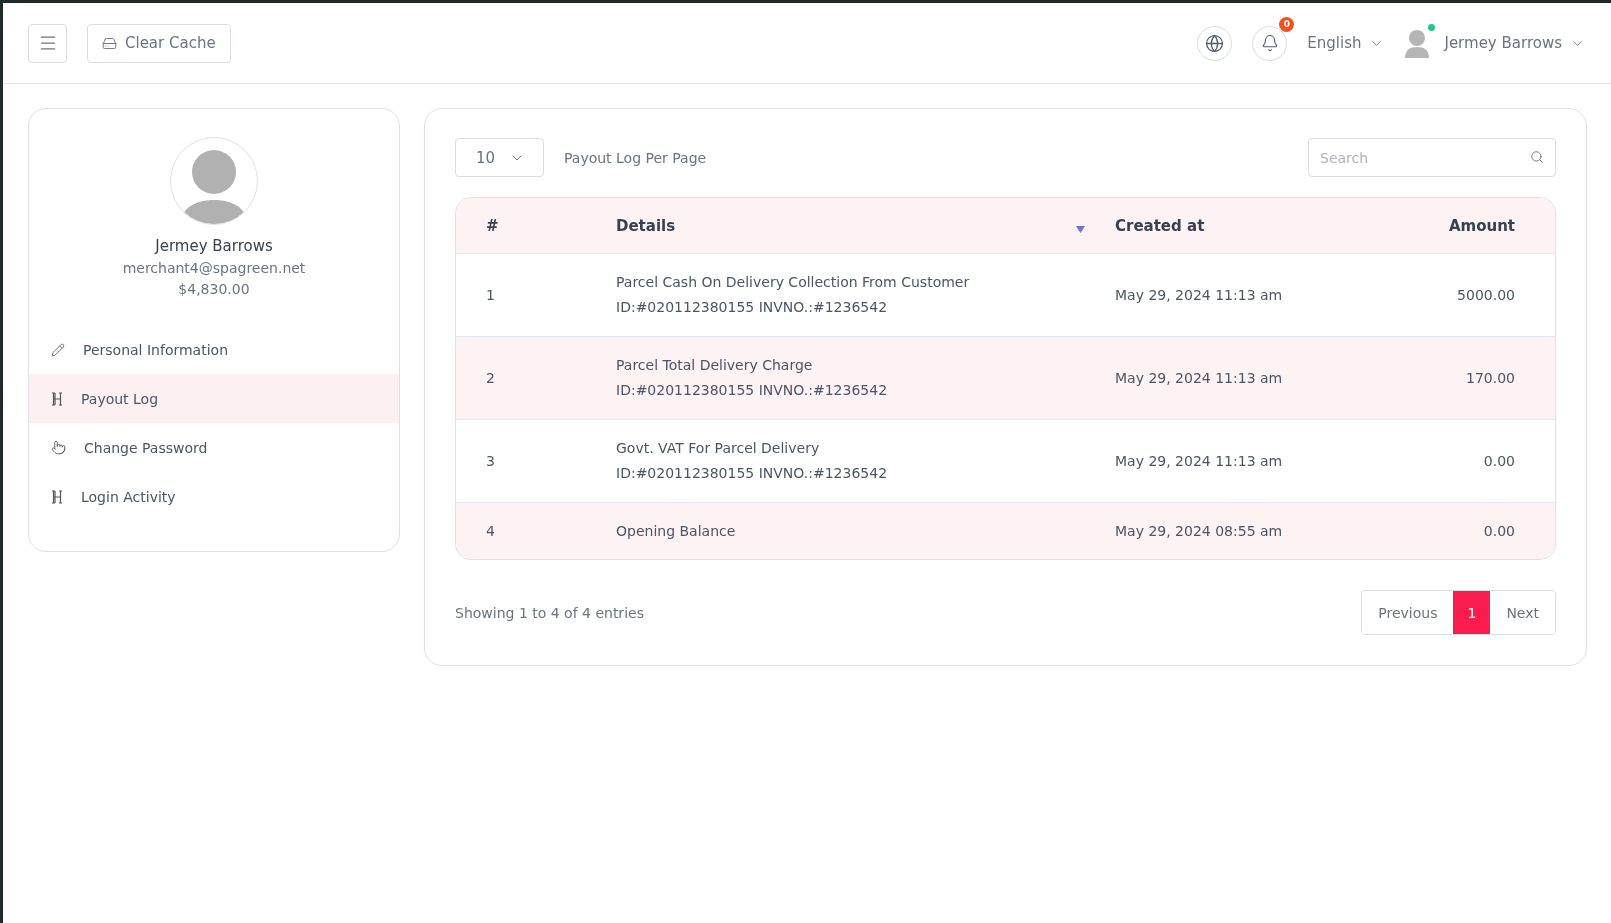 The image size is (1611, 923). I want to click on globe-button, so click(1215, 43).